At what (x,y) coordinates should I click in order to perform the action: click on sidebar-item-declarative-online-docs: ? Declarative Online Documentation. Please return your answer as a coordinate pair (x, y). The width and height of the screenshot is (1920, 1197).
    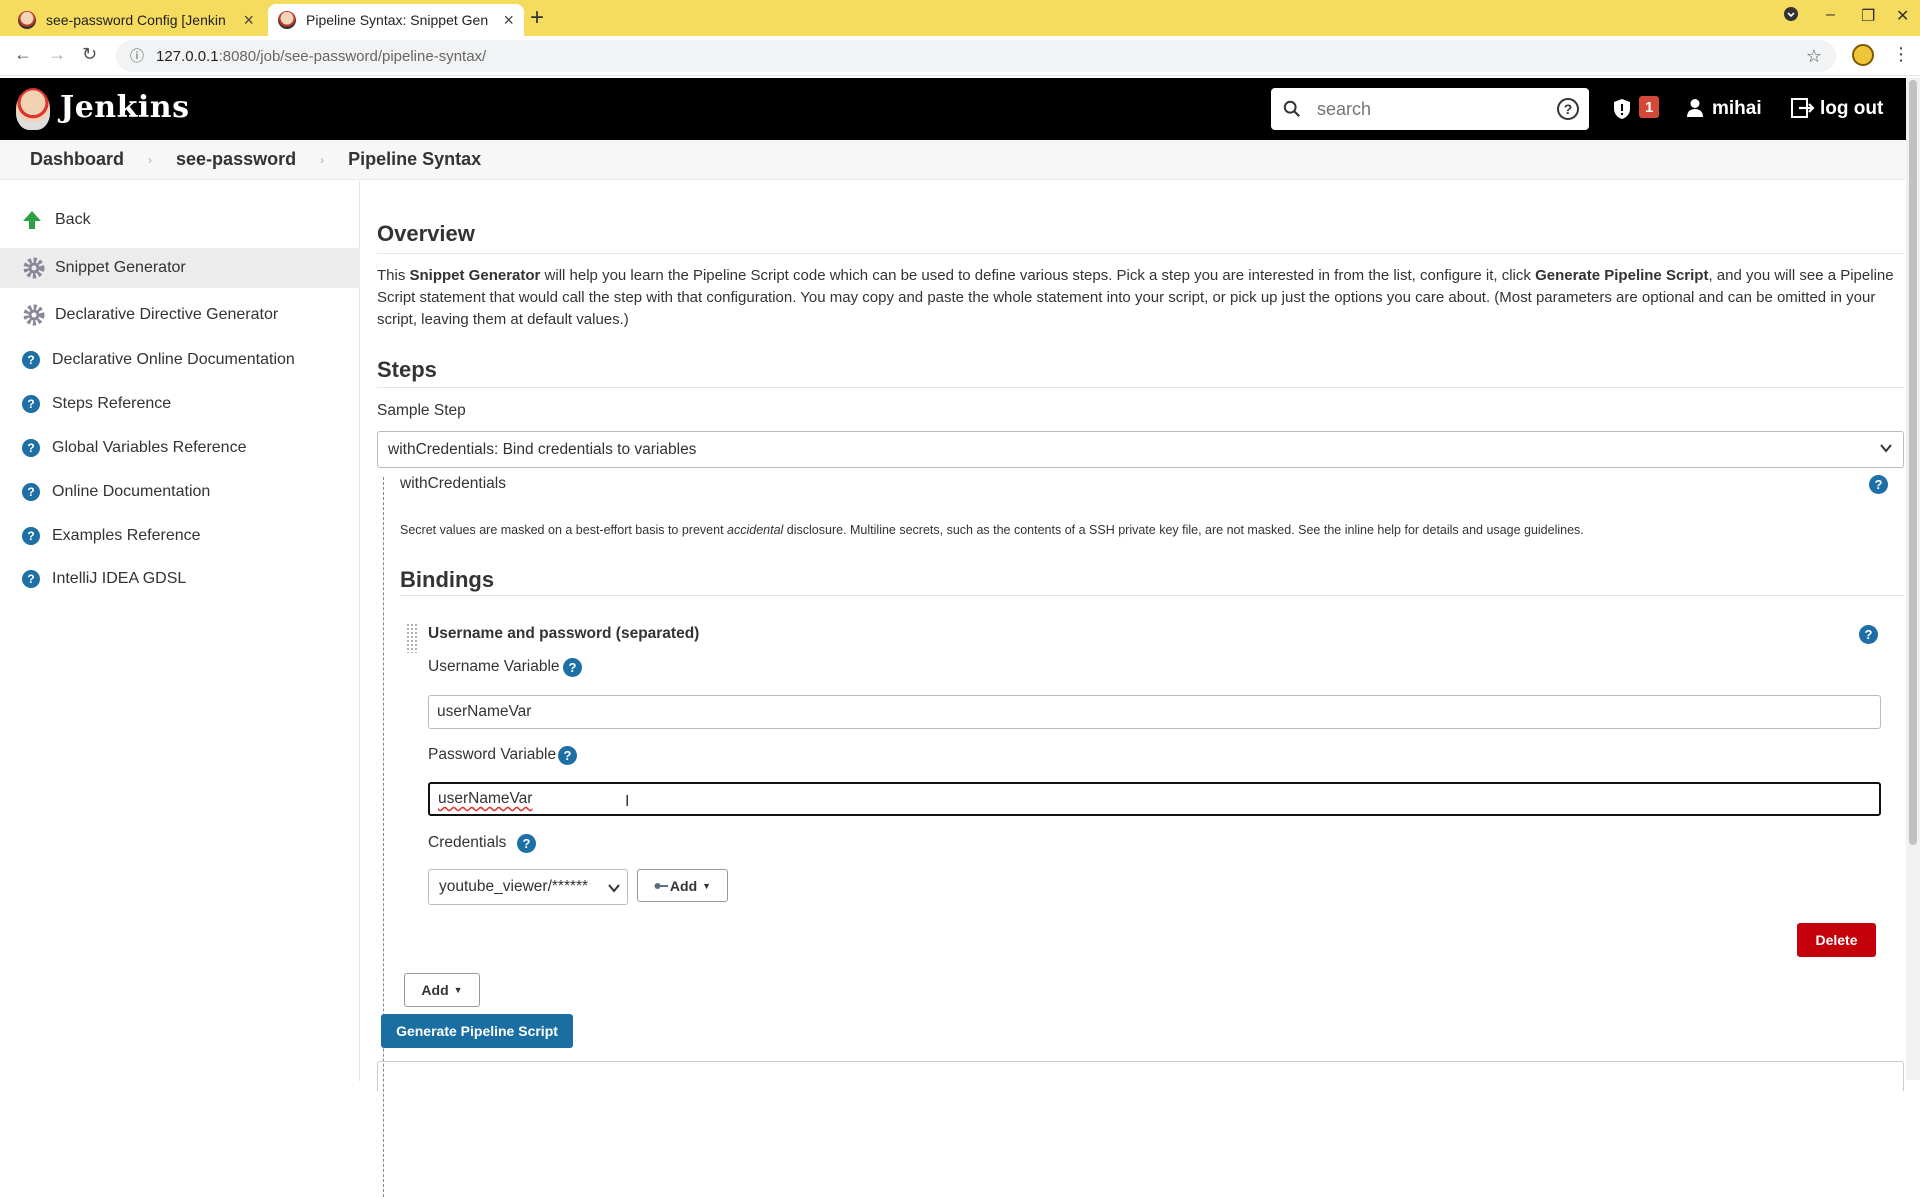
    Looking at the image, I should click on (180, 360).